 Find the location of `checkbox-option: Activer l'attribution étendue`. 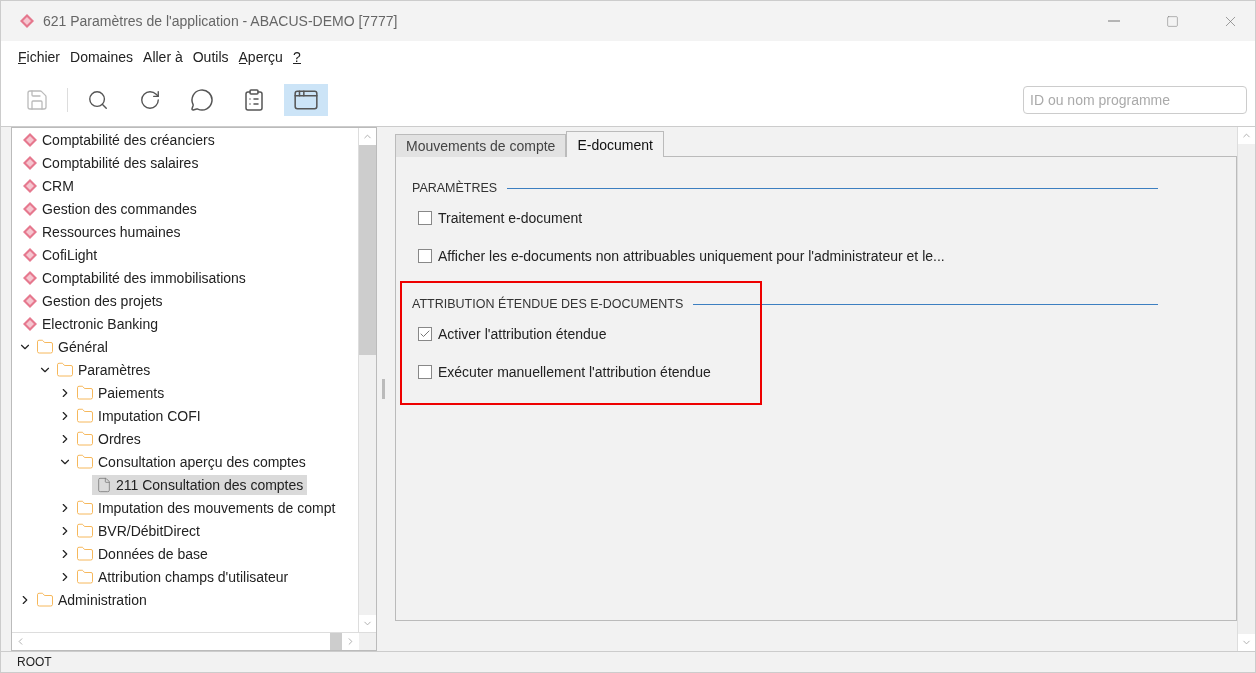

checkbox-option: Activer l'attribution étendue is located at coordinates (785, 334).